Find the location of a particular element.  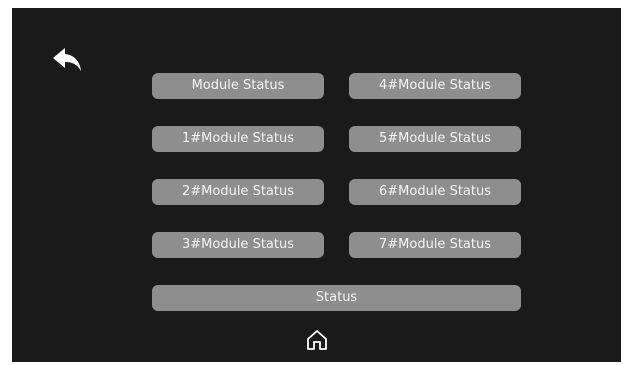

module-status-label: Module Status is located at coordinates (238, 85).